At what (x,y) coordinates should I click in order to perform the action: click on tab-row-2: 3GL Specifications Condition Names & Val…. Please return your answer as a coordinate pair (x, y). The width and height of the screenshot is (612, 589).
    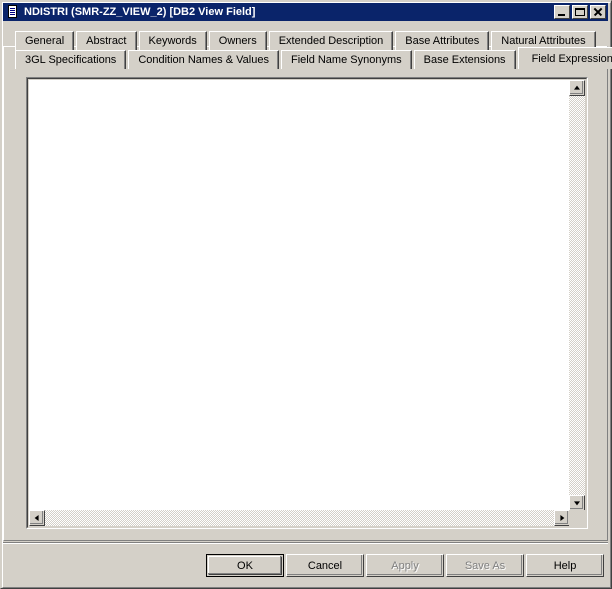
    Looking at the image, I should click on (307, 58).